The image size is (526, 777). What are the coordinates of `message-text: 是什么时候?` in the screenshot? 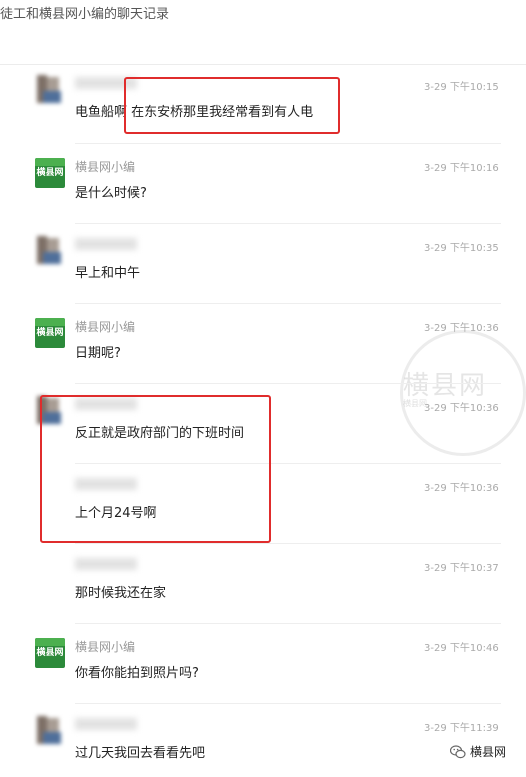 It's located at (111, 193).